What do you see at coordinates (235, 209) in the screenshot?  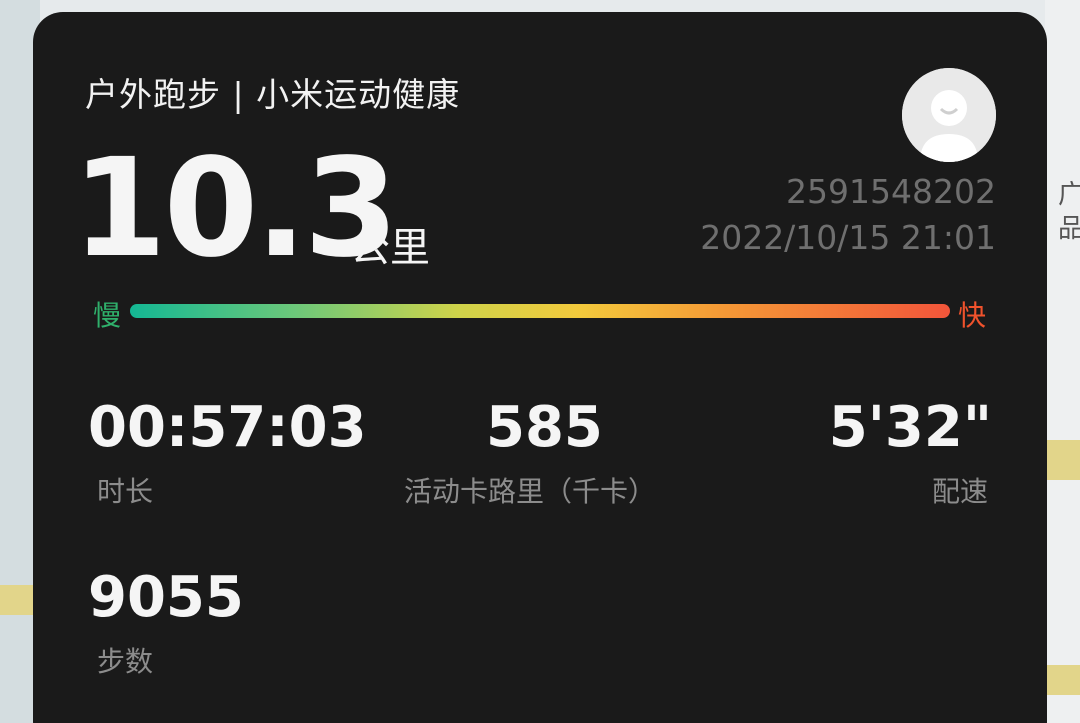 I see `distance-value: 10.3` at bounding box center [235, 209].